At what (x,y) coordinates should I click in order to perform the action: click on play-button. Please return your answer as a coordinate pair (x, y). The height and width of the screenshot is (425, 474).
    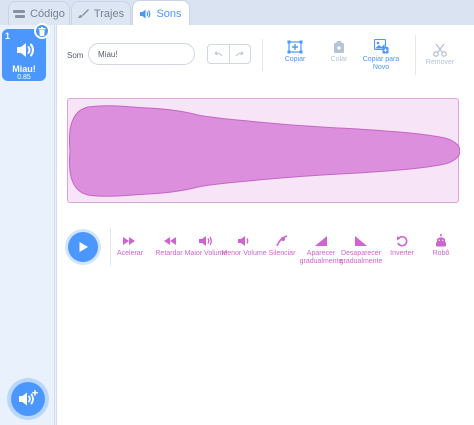
    Looking at the image, I should click on (83, 247).